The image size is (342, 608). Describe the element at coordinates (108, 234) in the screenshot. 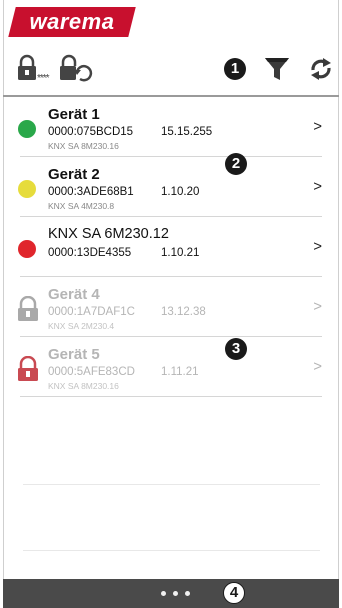

I see `device-name: KNX SA 6M230.12` at that location.